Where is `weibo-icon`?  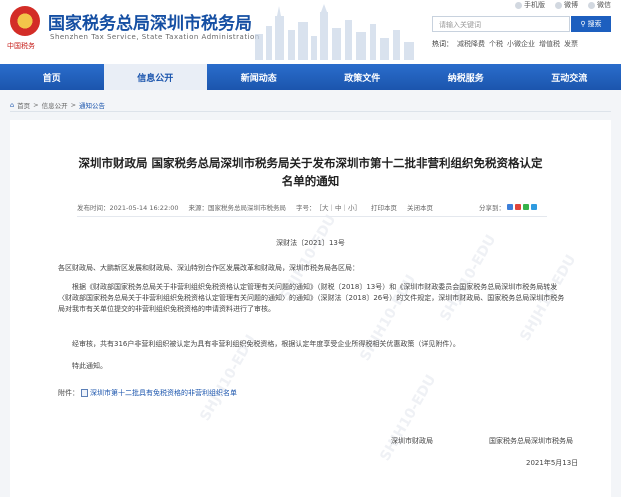 weibo-icon is located at coordinates (558, 5).